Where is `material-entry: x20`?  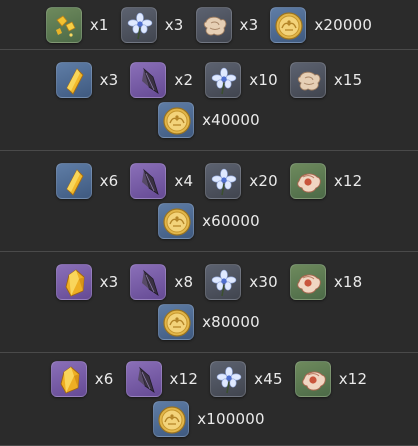
material-entry: x20 is located at coordinates (241, 181).